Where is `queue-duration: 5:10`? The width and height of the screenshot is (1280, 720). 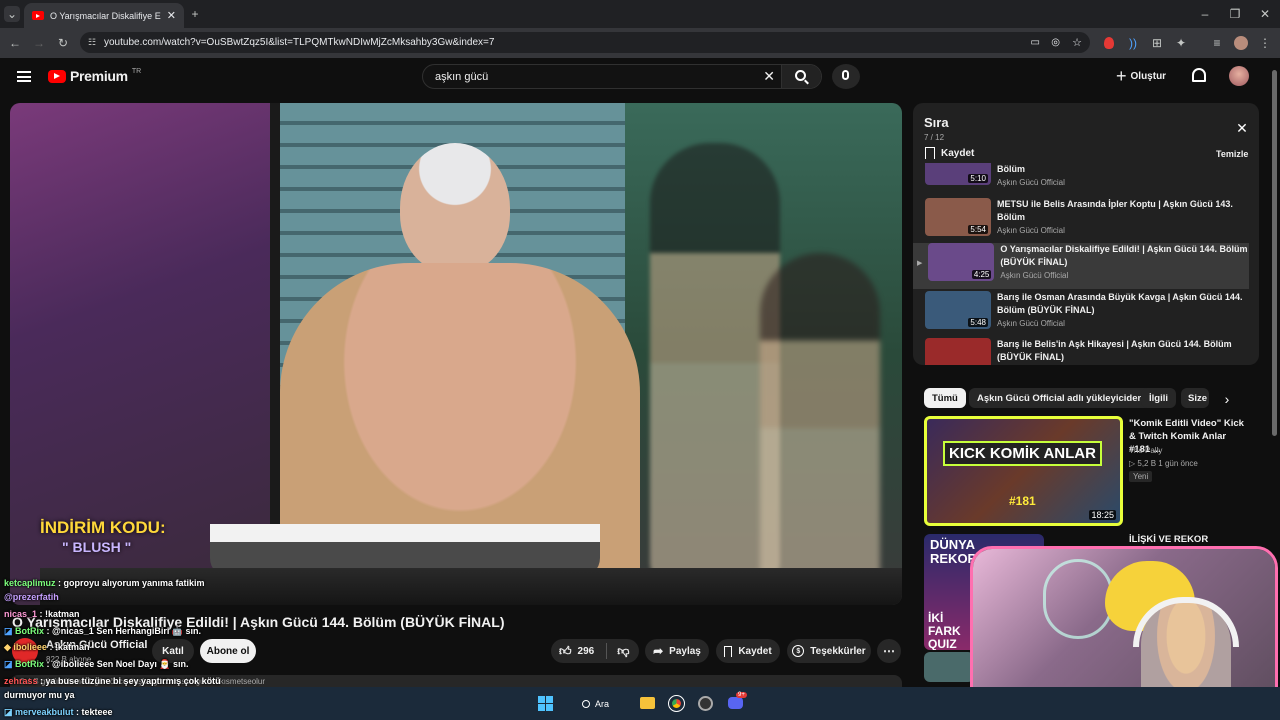 queue-duration: 5:10 is located at coordinates (978, 178).